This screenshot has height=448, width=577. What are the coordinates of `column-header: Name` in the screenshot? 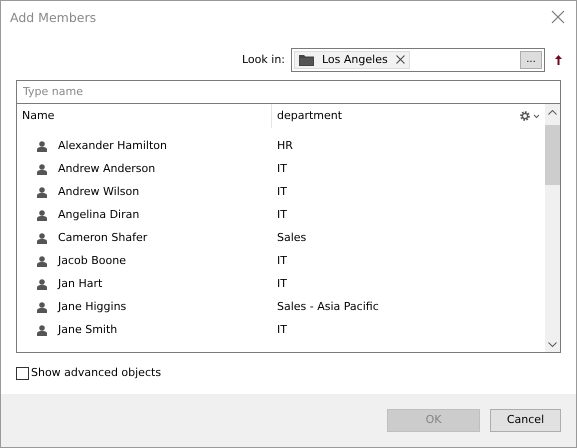 It's located at (144, 116).